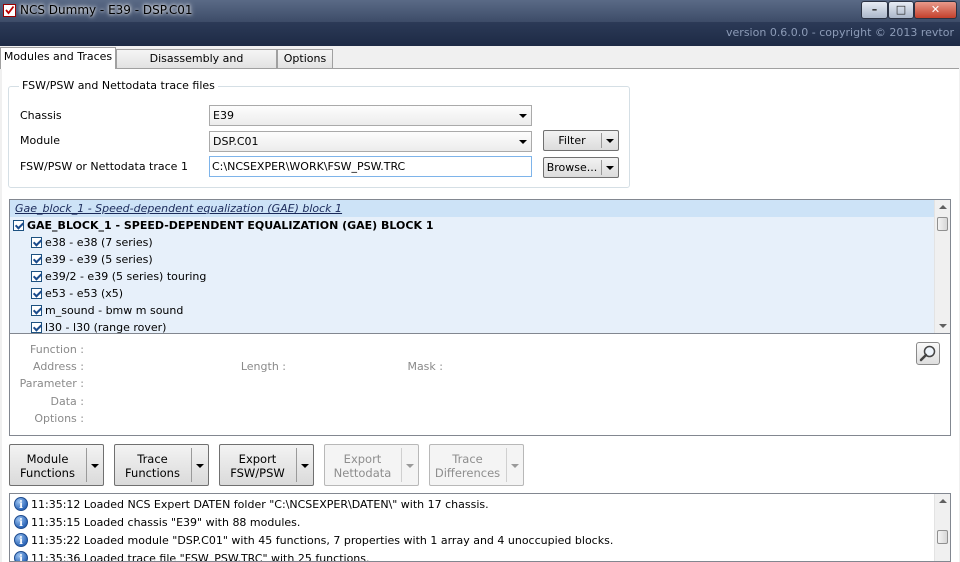 The height and width of the screenshot is (562, 960). I want to click on chassis-select: E39, so click(370, 115).